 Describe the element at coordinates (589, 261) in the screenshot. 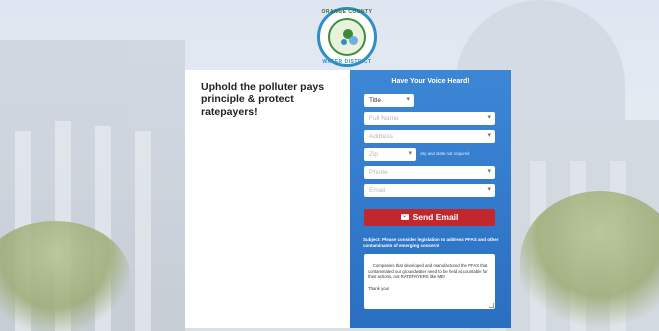

I see `foreground-plants` at that location.